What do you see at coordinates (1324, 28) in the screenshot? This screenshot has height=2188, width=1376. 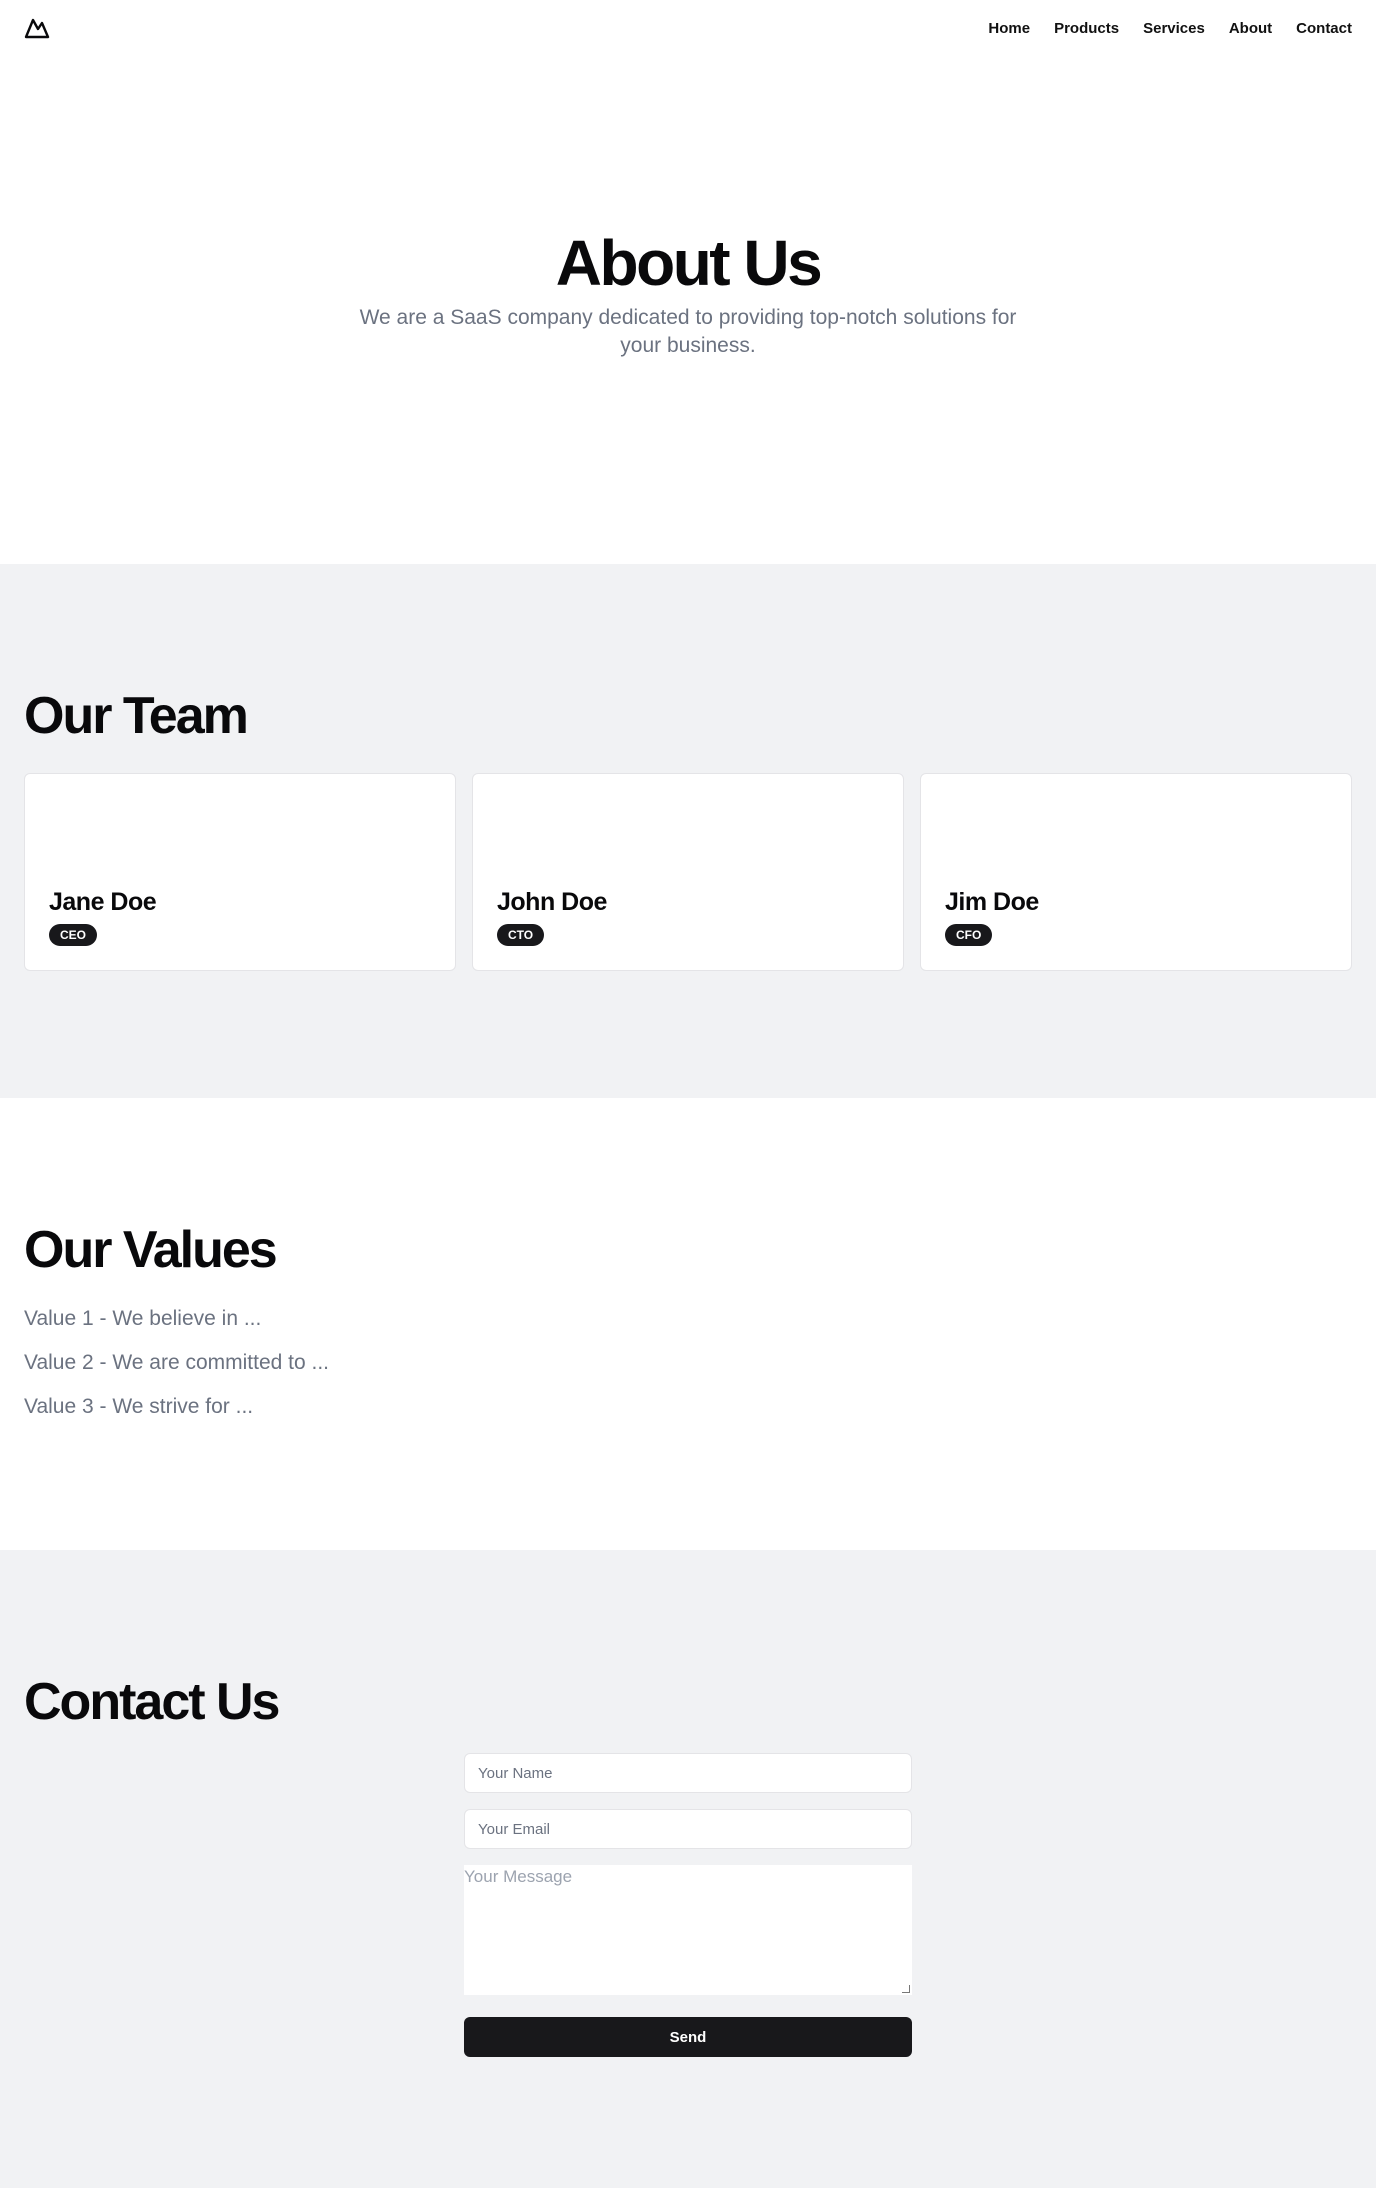 I see `nav-link-contact: Contact` at bounding box center [1324, 28].